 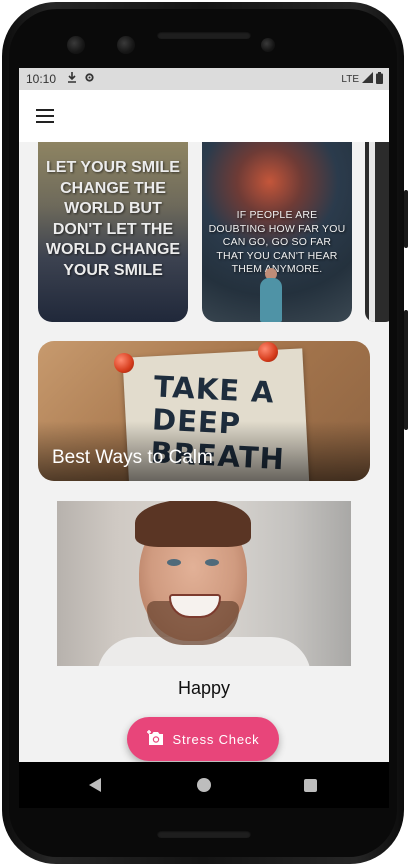 What do you see at coordinates (204, 116) in the screenshot?
I see `app-bar` at bounding box center [204, 116].